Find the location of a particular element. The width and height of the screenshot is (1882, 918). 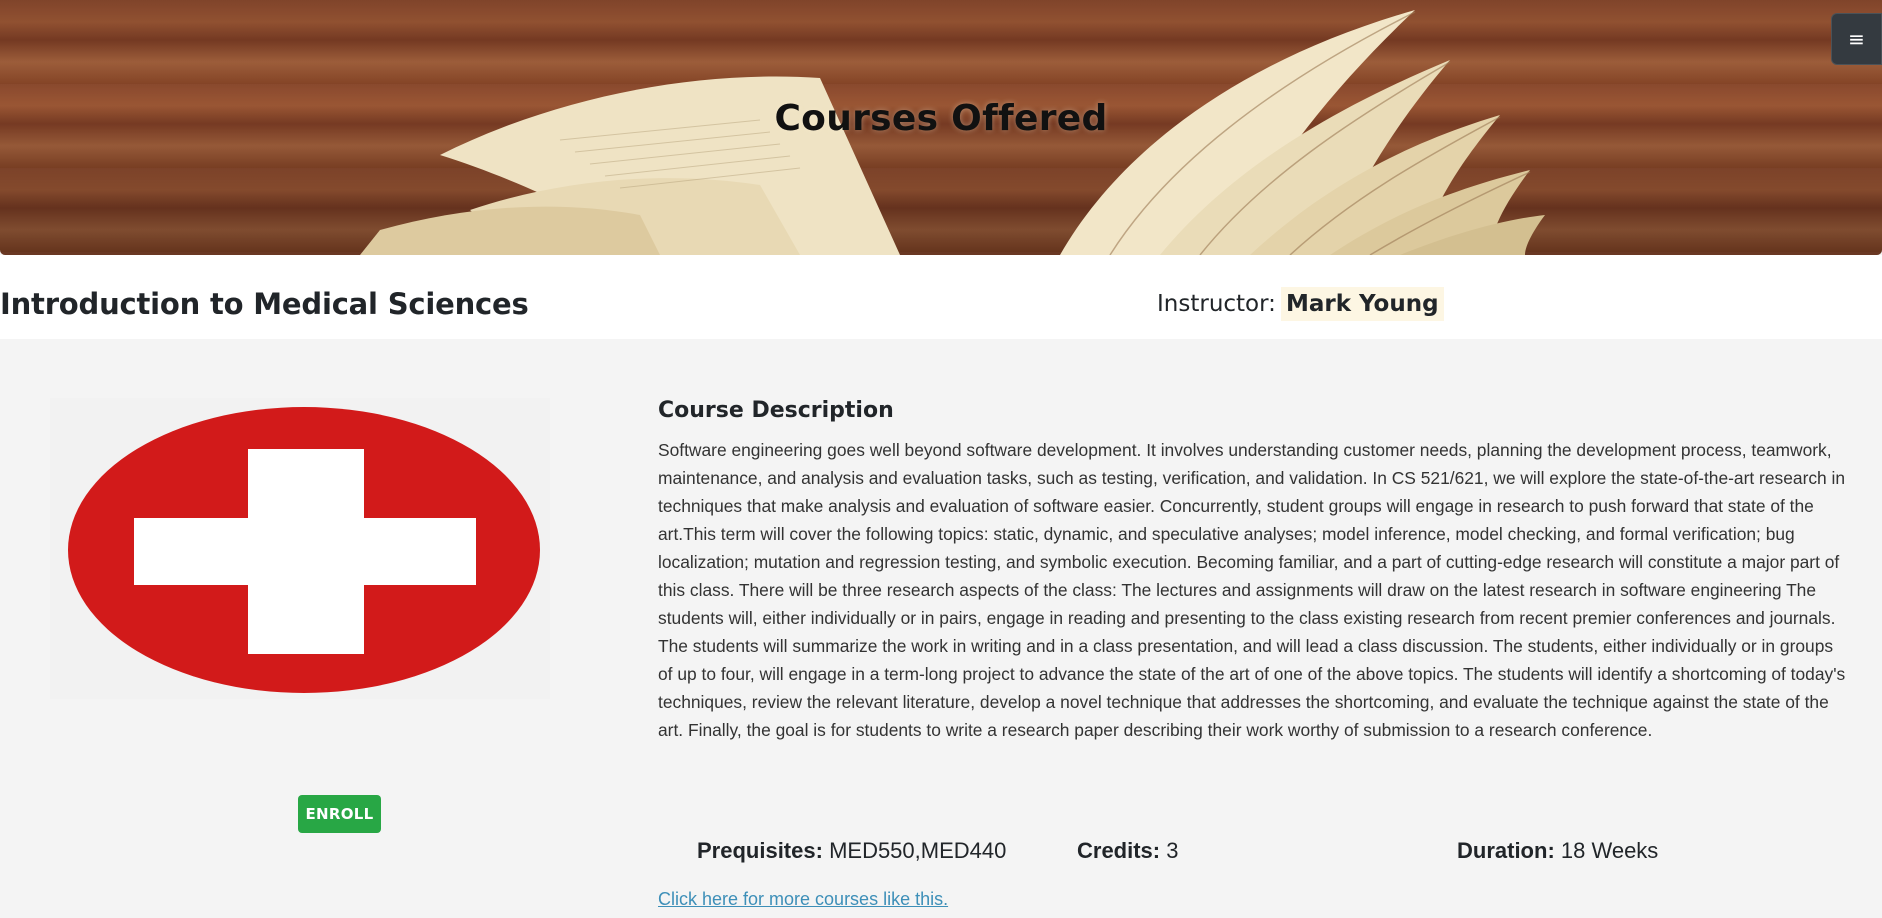

course-image is located at coordinates (300, 548).